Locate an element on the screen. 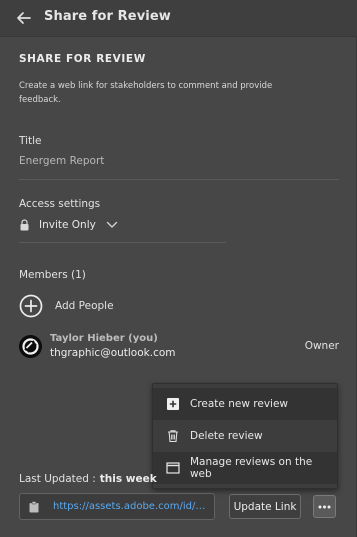 This screenshot has width=357, height=537. menu-item-label: Delete review is located at coordinates (226, 436).